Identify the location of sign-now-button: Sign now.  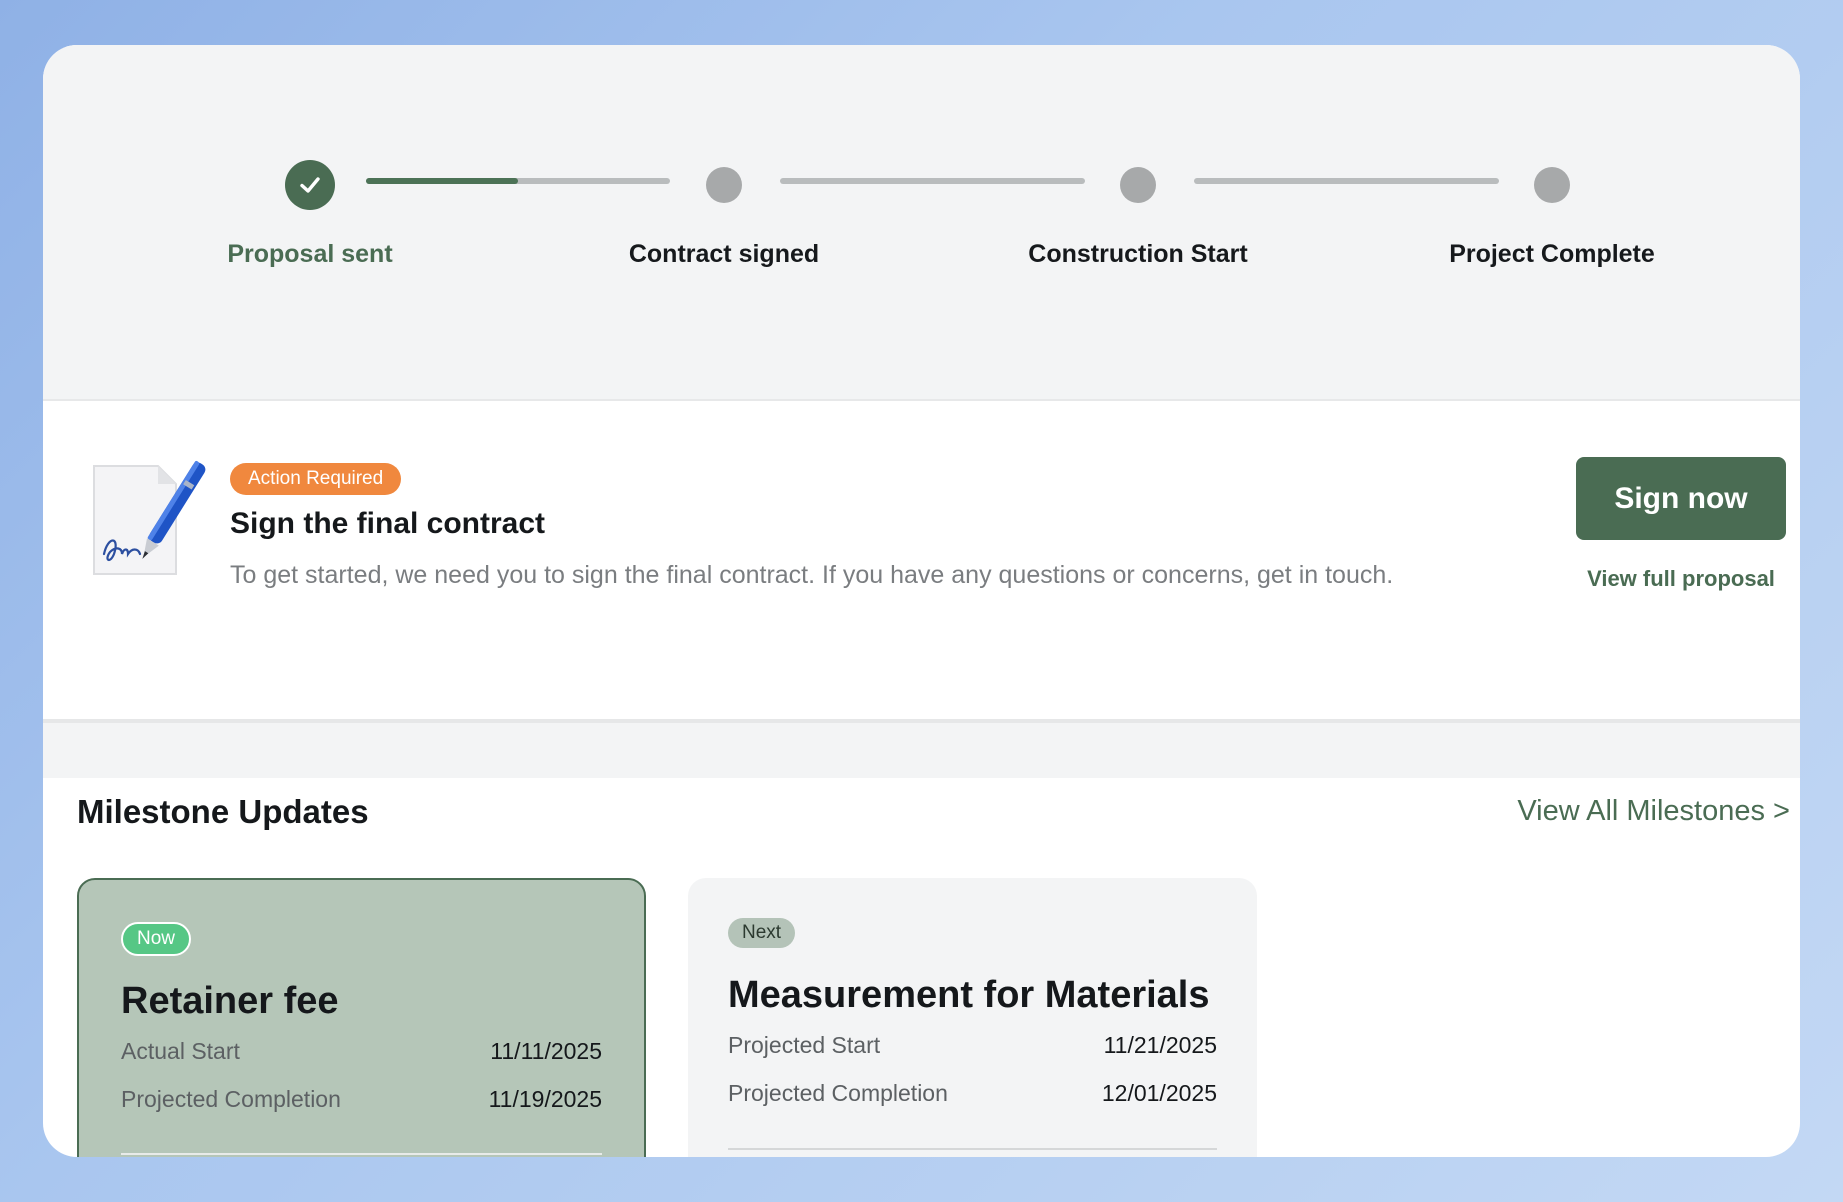
(1681, 498).